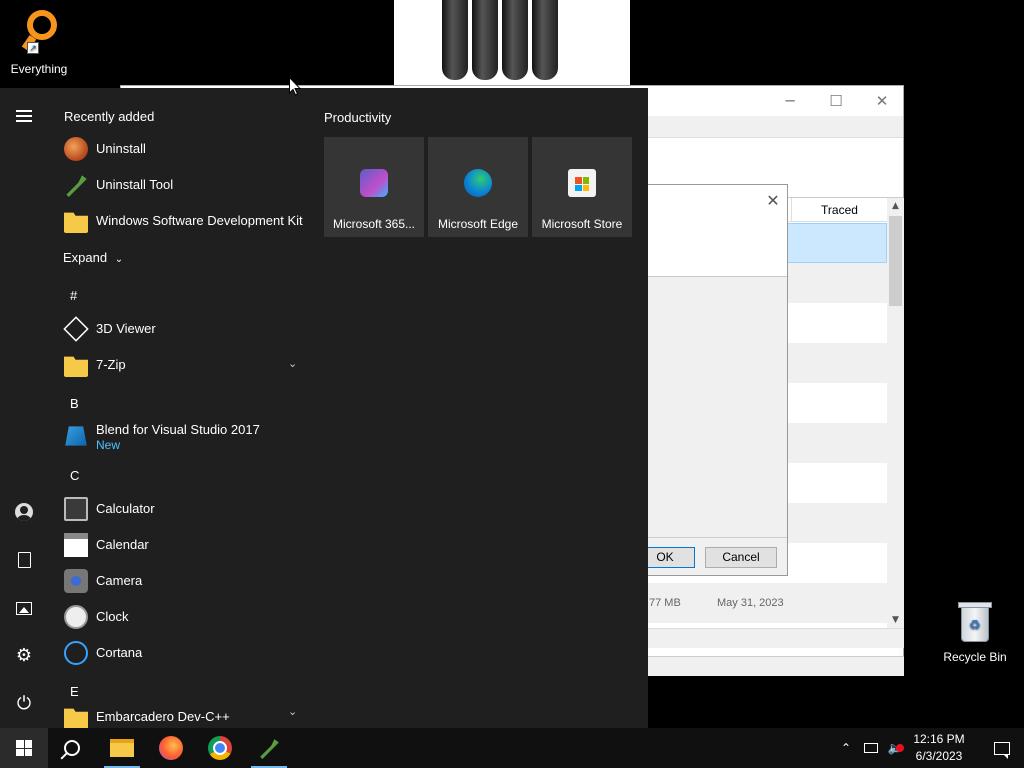 Image resolution: width=1024 pixels, height=768 pixels. Describe the element at coordinates (73, 295) in the screenshot. I see `letter-header-hash: #` at that location.